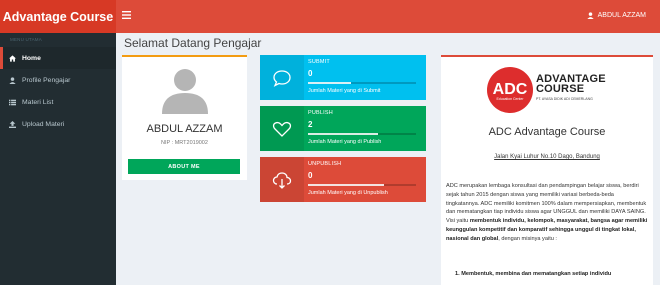 The image size is (660, 285). What do you see at coordinates (320, 113) in the screenshot?
I see `stat-label: PUBLISH` at bounding box center [320, 113].